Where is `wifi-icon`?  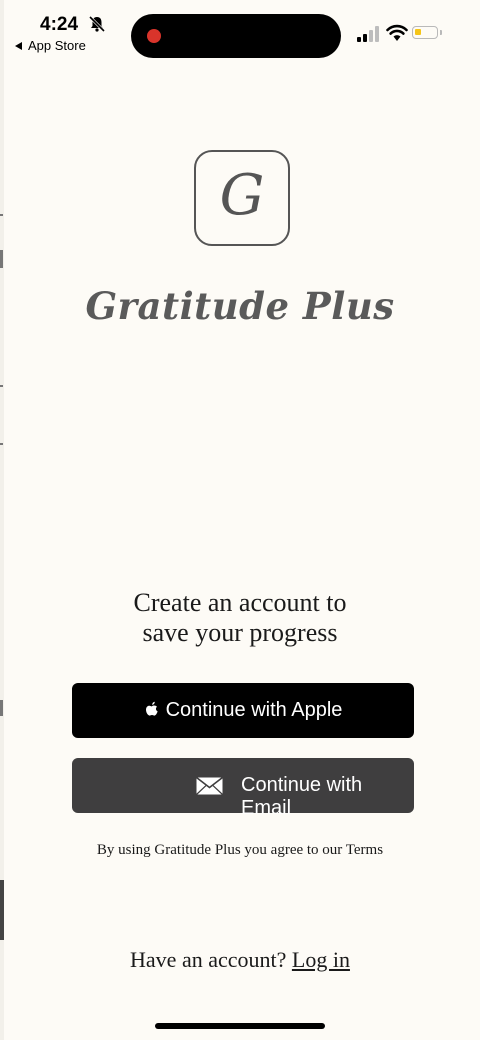 wifi-icon is located at coordinates (397, 32).